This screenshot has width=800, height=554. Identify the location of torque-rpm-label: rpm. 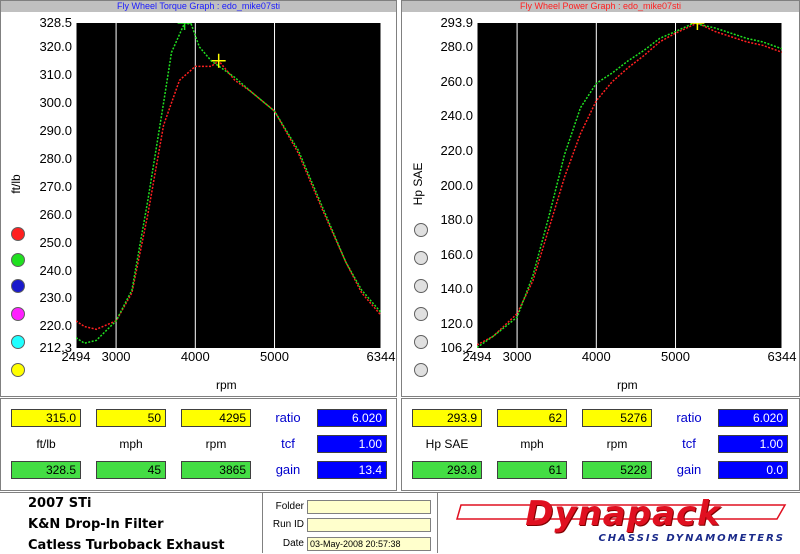
(216, 444).